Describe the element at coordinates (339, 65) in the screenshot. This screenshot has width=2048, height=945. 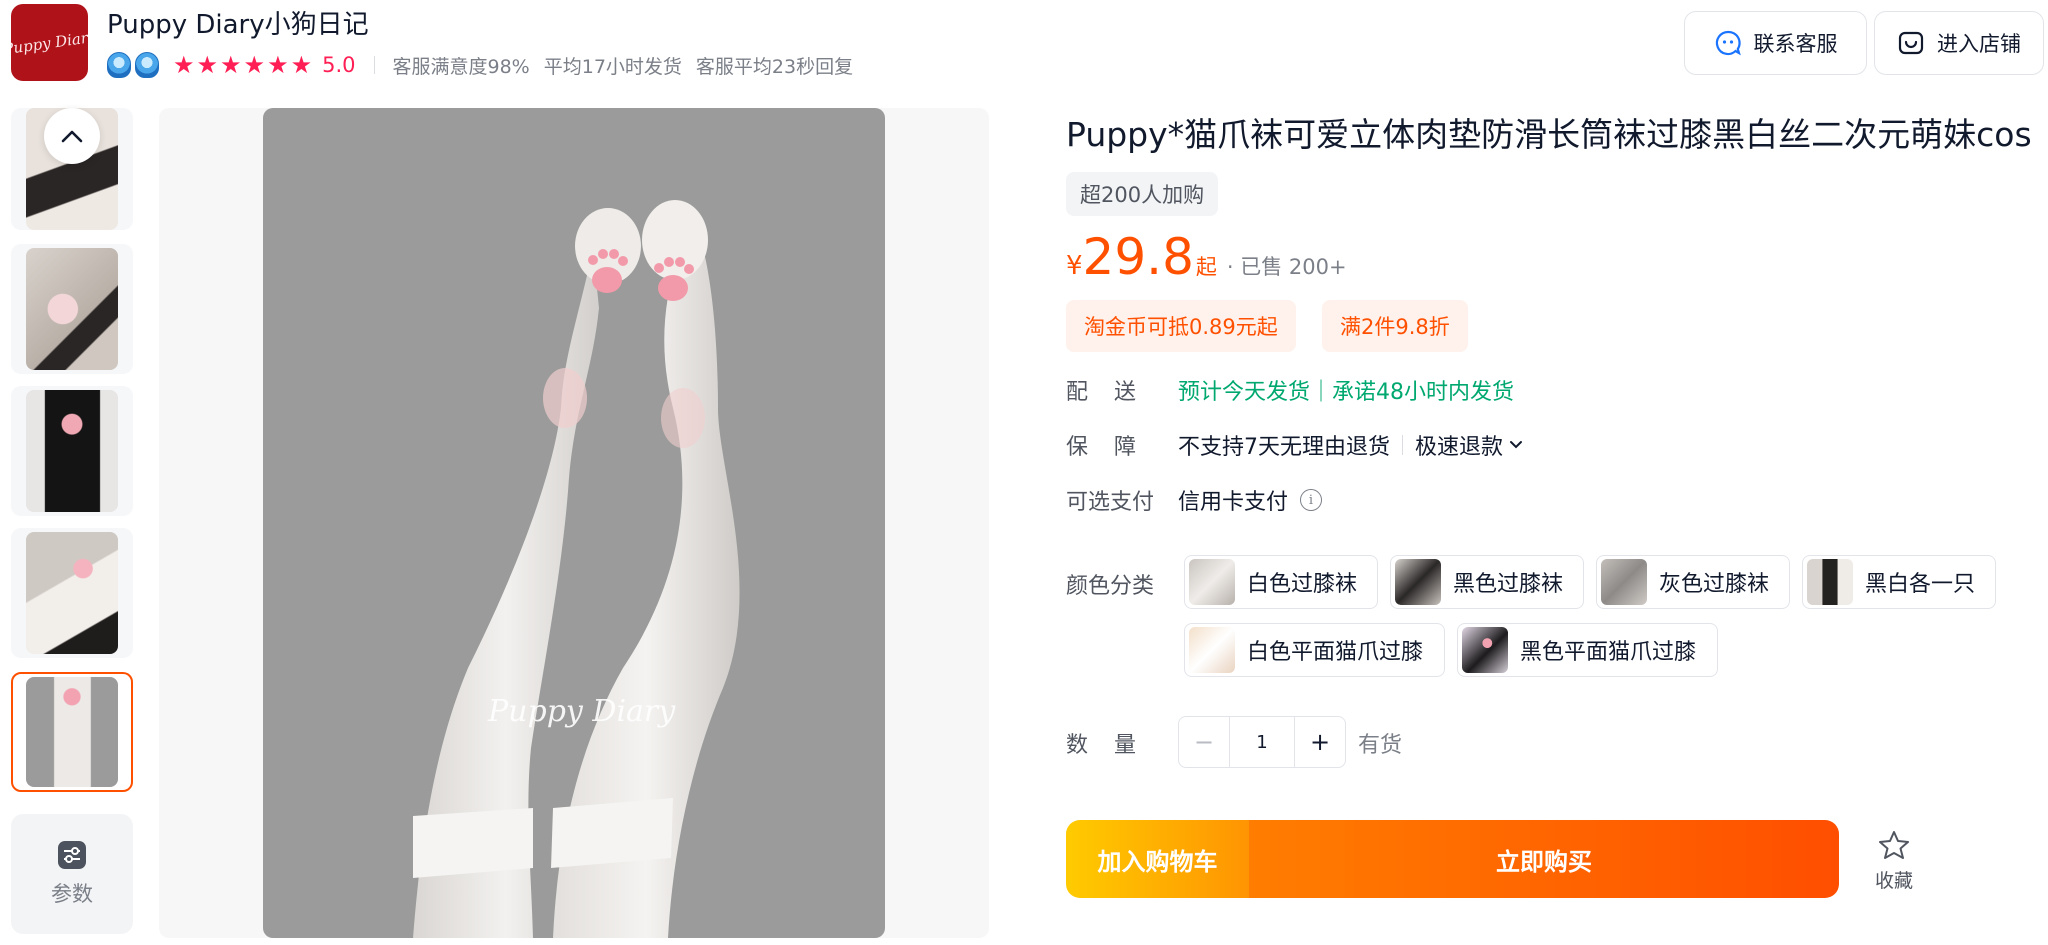
I see `store-rating: 5.0` at that location.